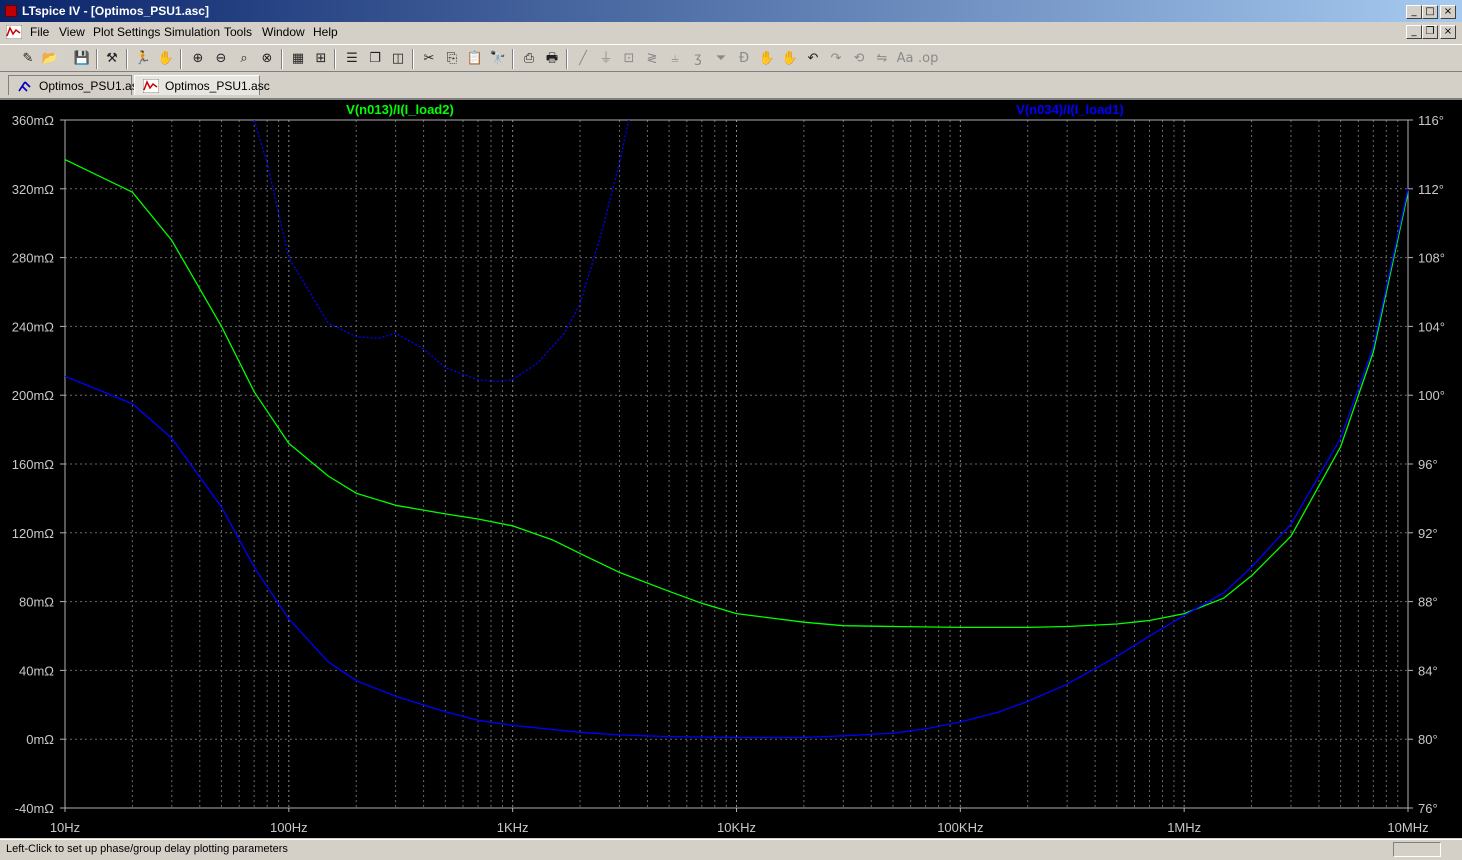 The height and width of the screenshot is (860, 1462). What do you see at coordinates (429, 59) in the screenshot?
I see `cut-icon: ✂` at bounding box center [429, 59].